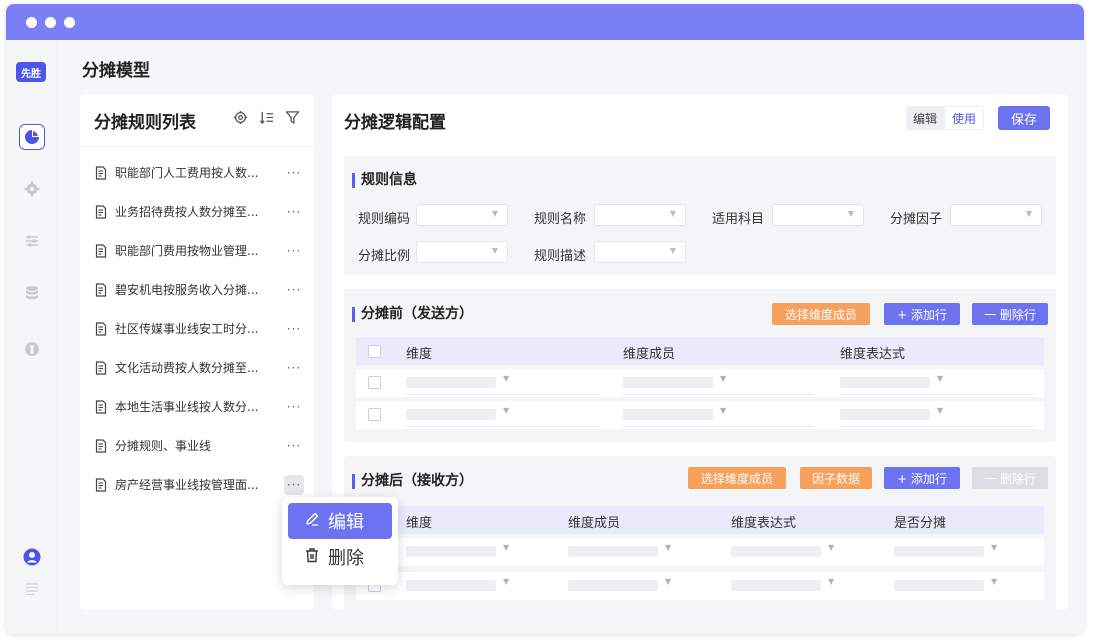 This screenshot has height=644, width=1096. I want to click on window-maximize-dot, so click(69, 22).